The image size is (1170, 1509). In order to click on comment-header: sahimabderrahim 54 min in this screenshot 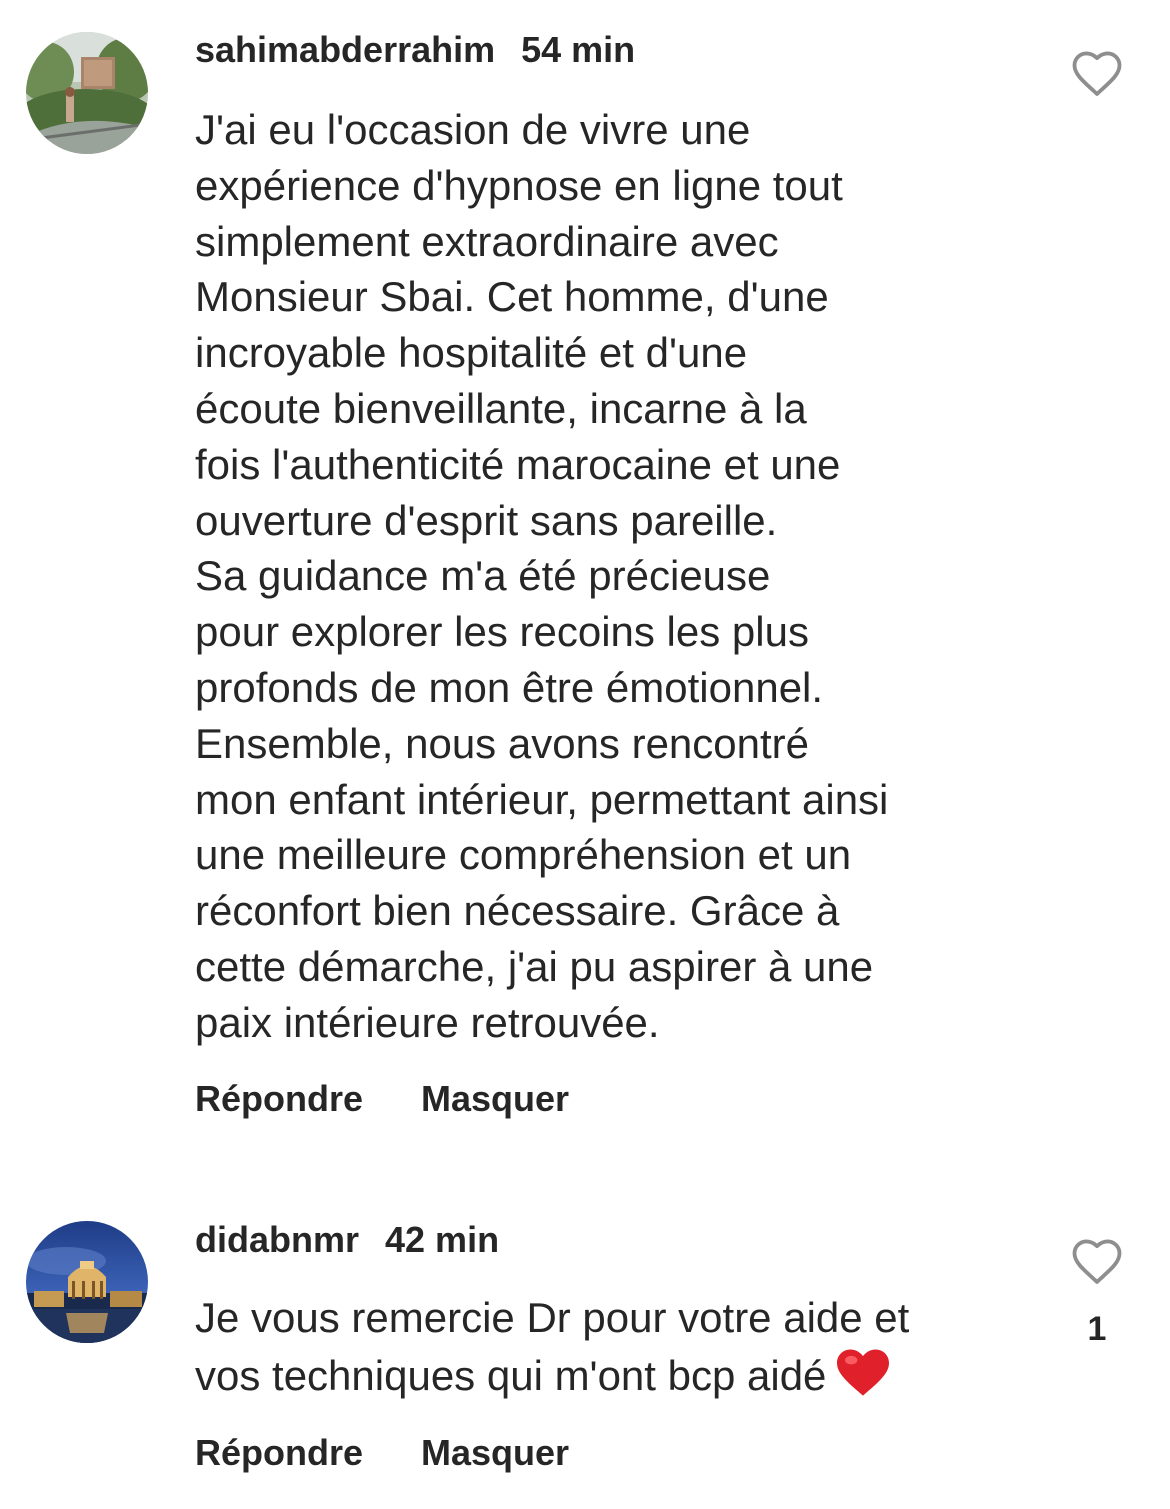, I will do `click(415, 50)`.